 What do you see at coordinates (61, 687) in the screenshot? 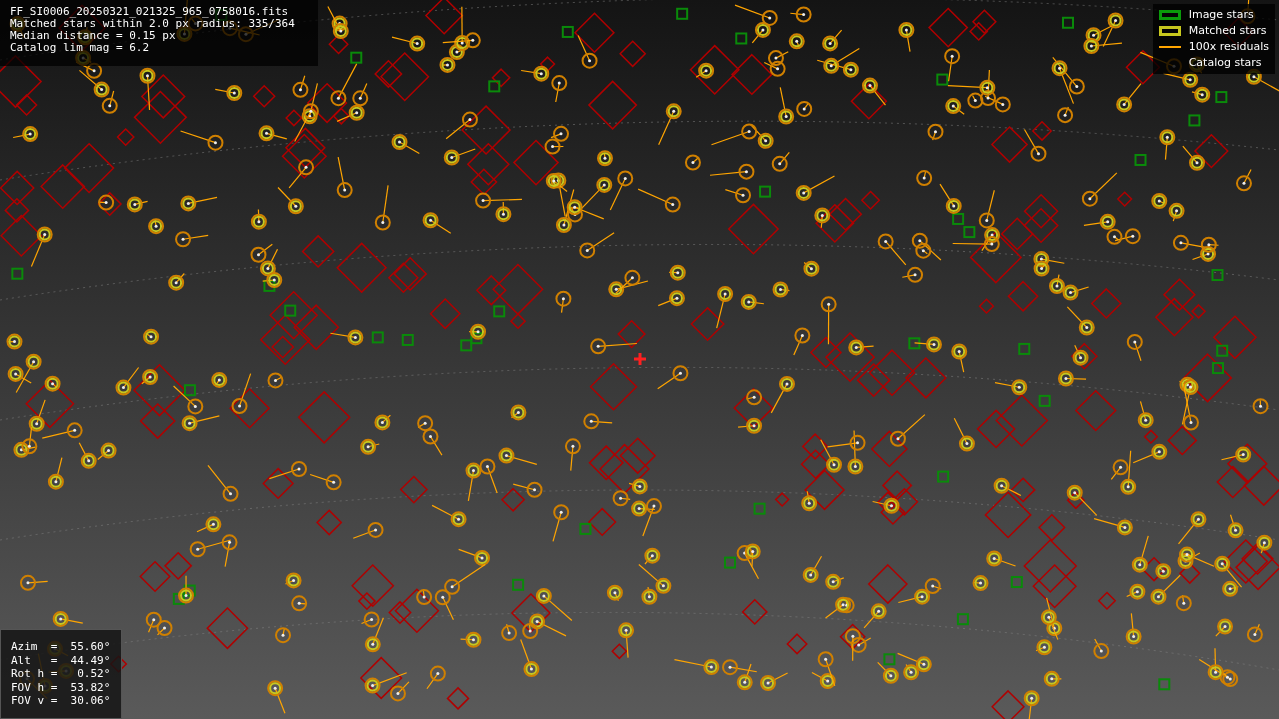
I see `pointing-text: FOV h = 53.82°` at bounding box center [61, 687].